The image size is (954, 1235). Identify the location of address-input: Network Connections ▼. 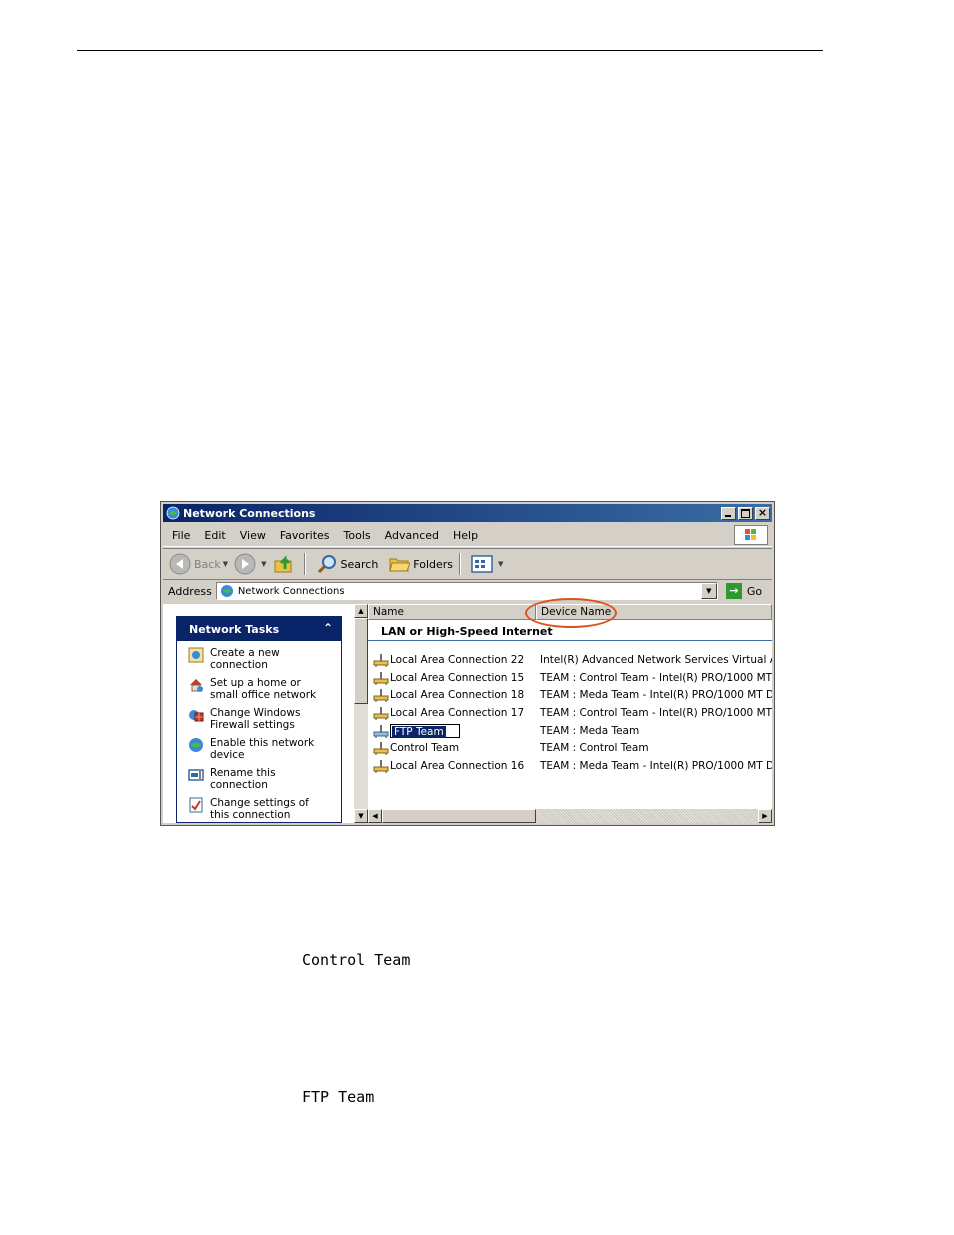
(466, 591).